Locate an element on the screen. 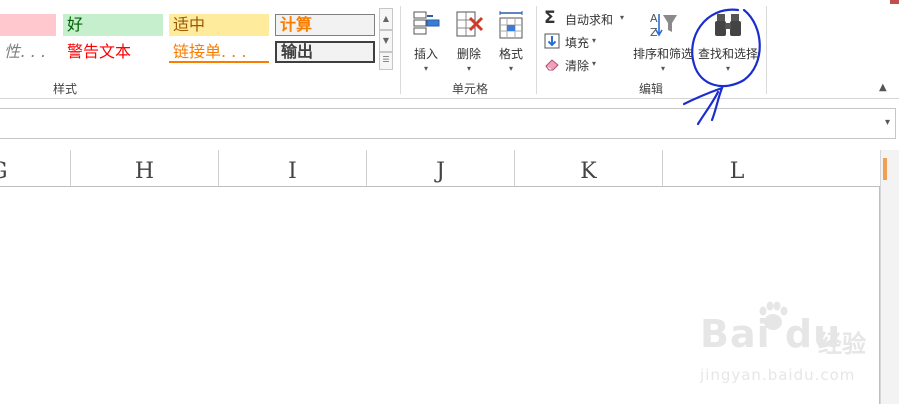 Image resolution: width=899 pixels, height=404 pixels. cells-group-label: 单元格 is located at coordinates (469, 89).